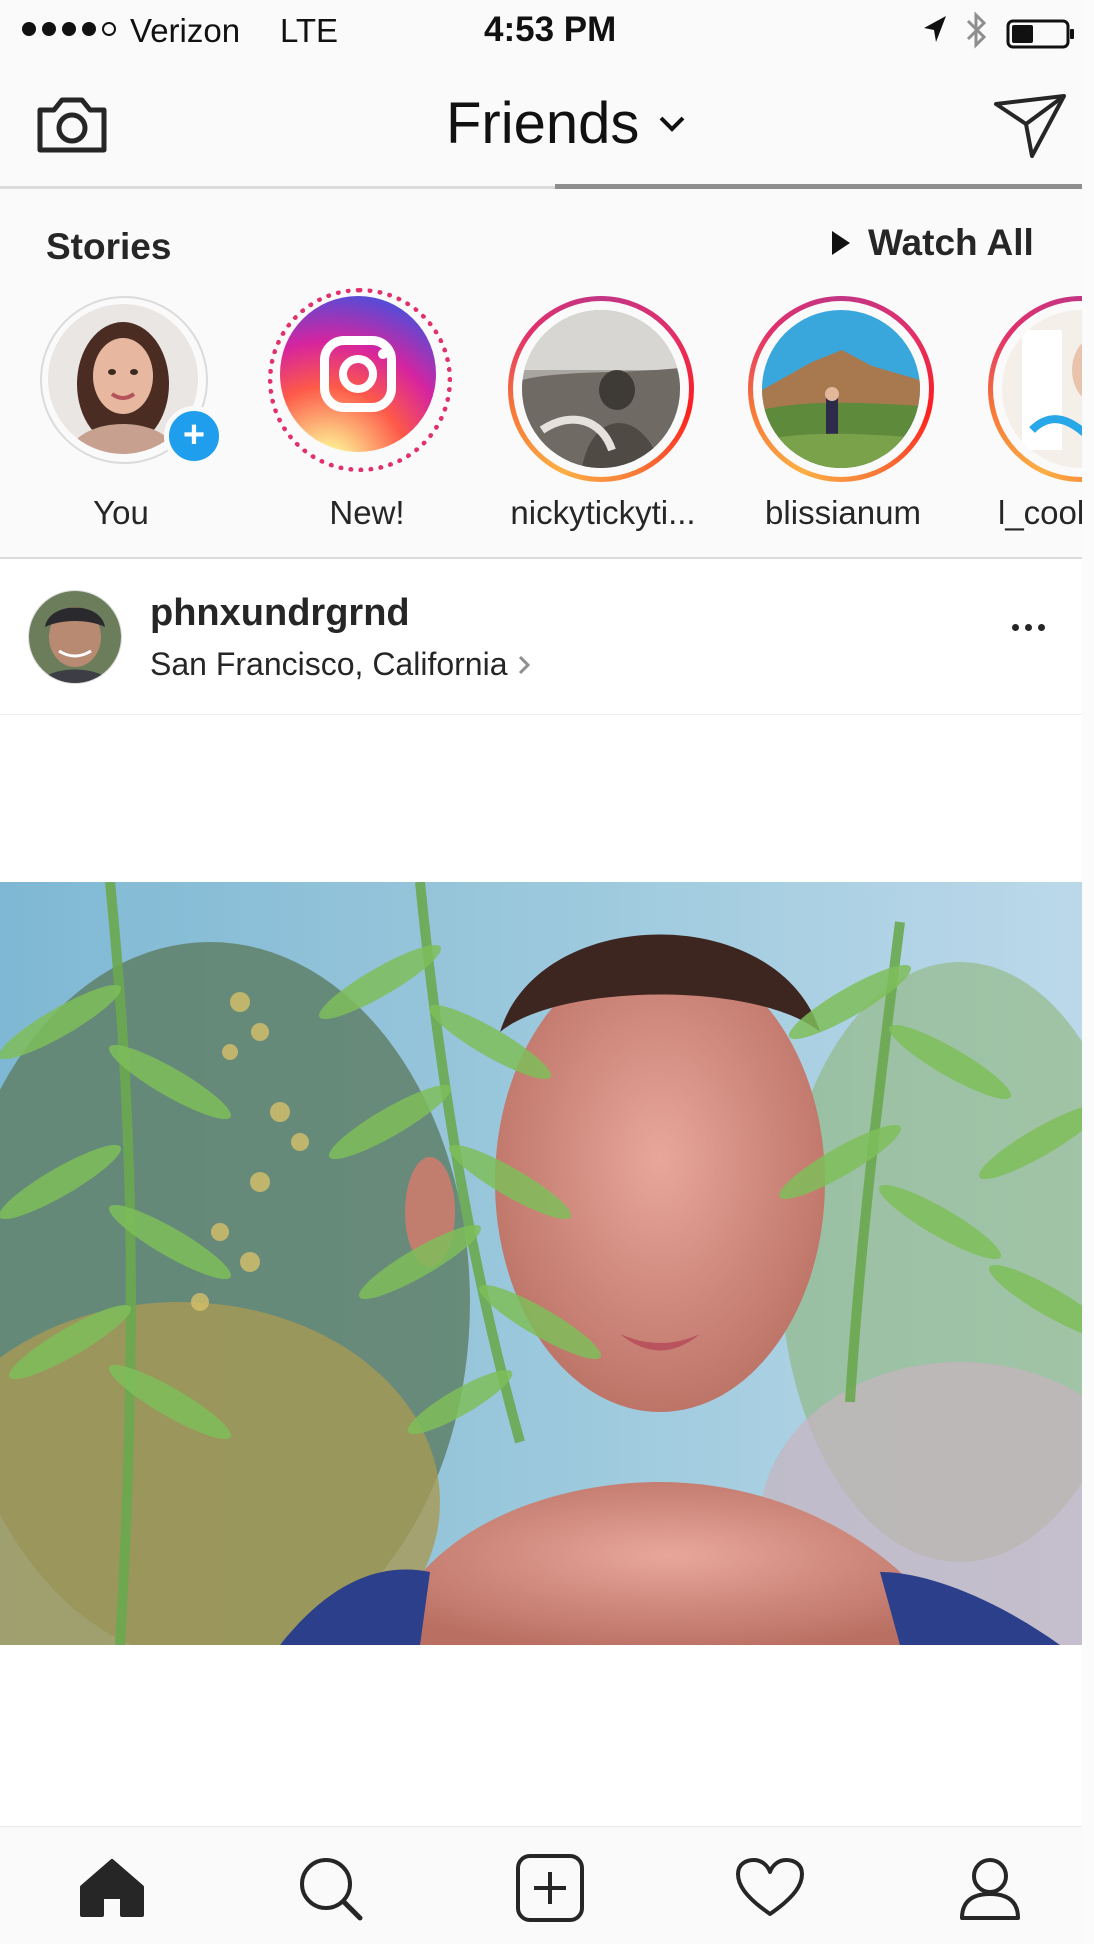 The width and height of the screenshot is (1094, 1944). I want to click on network-type: LTE, so click(309, 30).